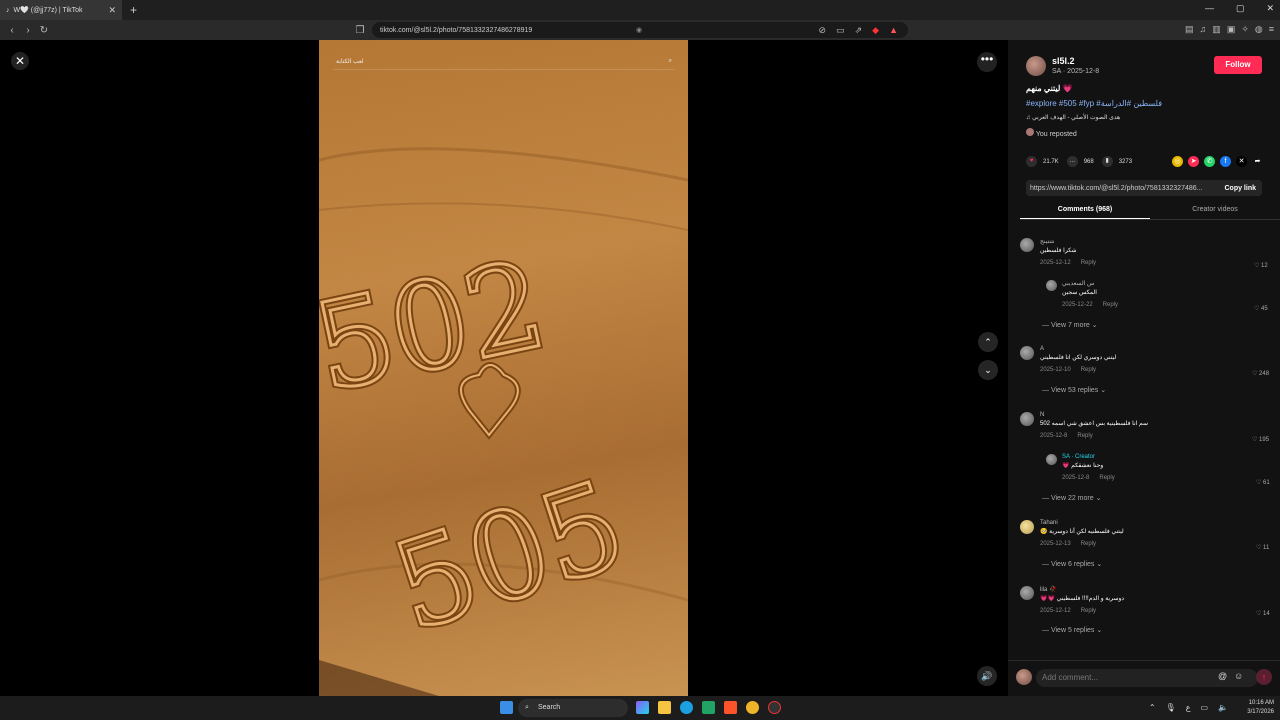 Image resolution: width=1280 pixels, height=720 pixels. I want to click on close-icon: ✕, so click(20, 61).